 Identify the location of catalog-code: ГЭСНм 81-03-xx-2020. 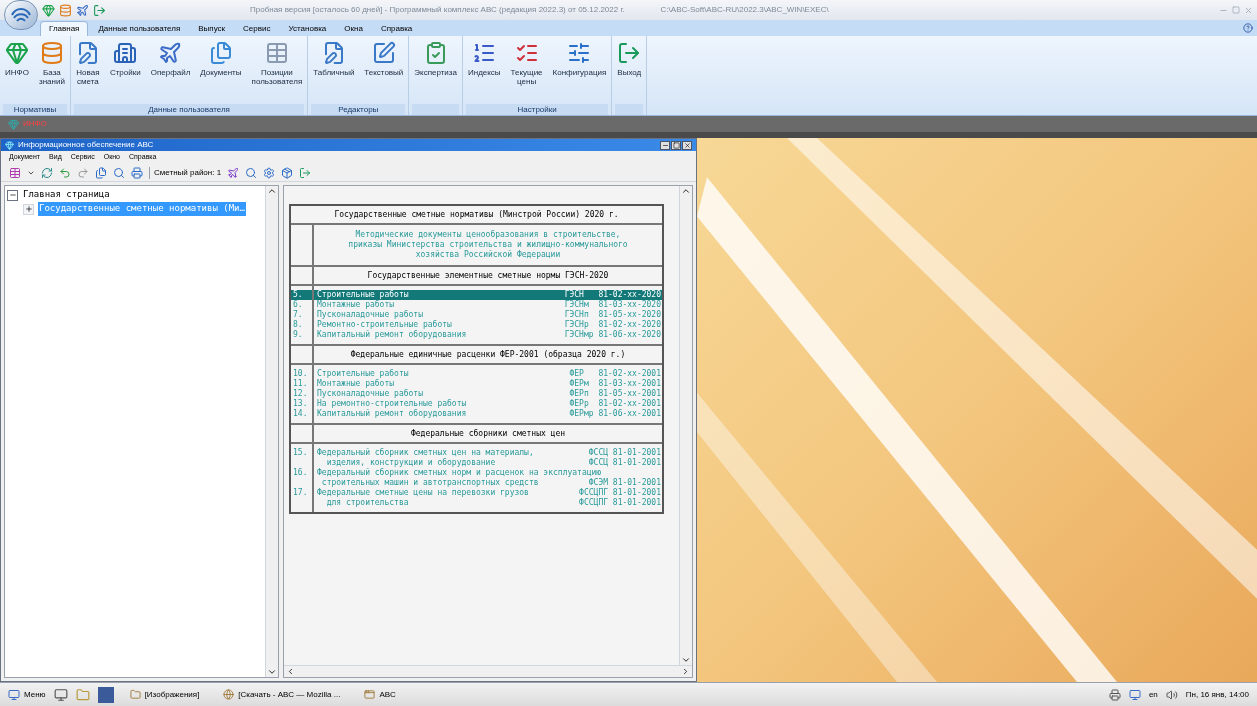
(612, 305).